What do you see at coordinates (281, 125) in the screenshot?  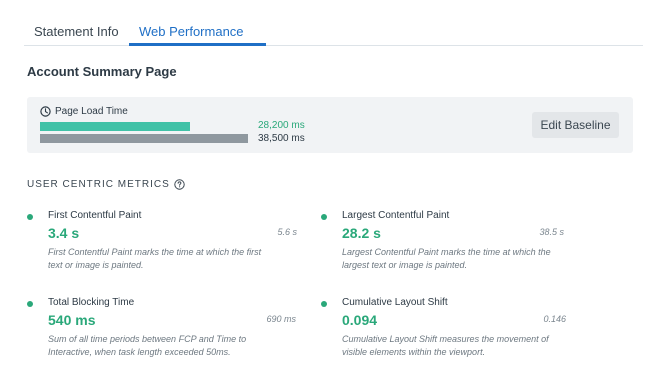 I see `current-load-time-value: 28,200 ms` at bounding box center [281, 125].